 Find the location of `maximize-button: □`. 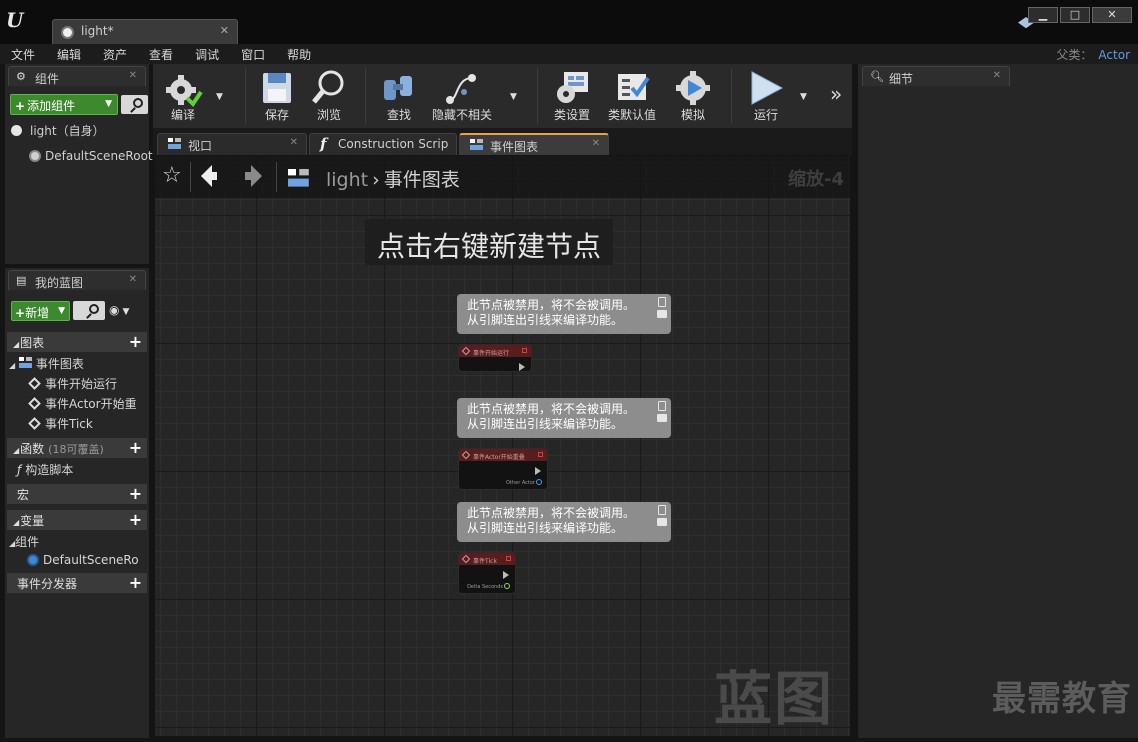

maximize-button: □ is located at coordinates (1075, 15).